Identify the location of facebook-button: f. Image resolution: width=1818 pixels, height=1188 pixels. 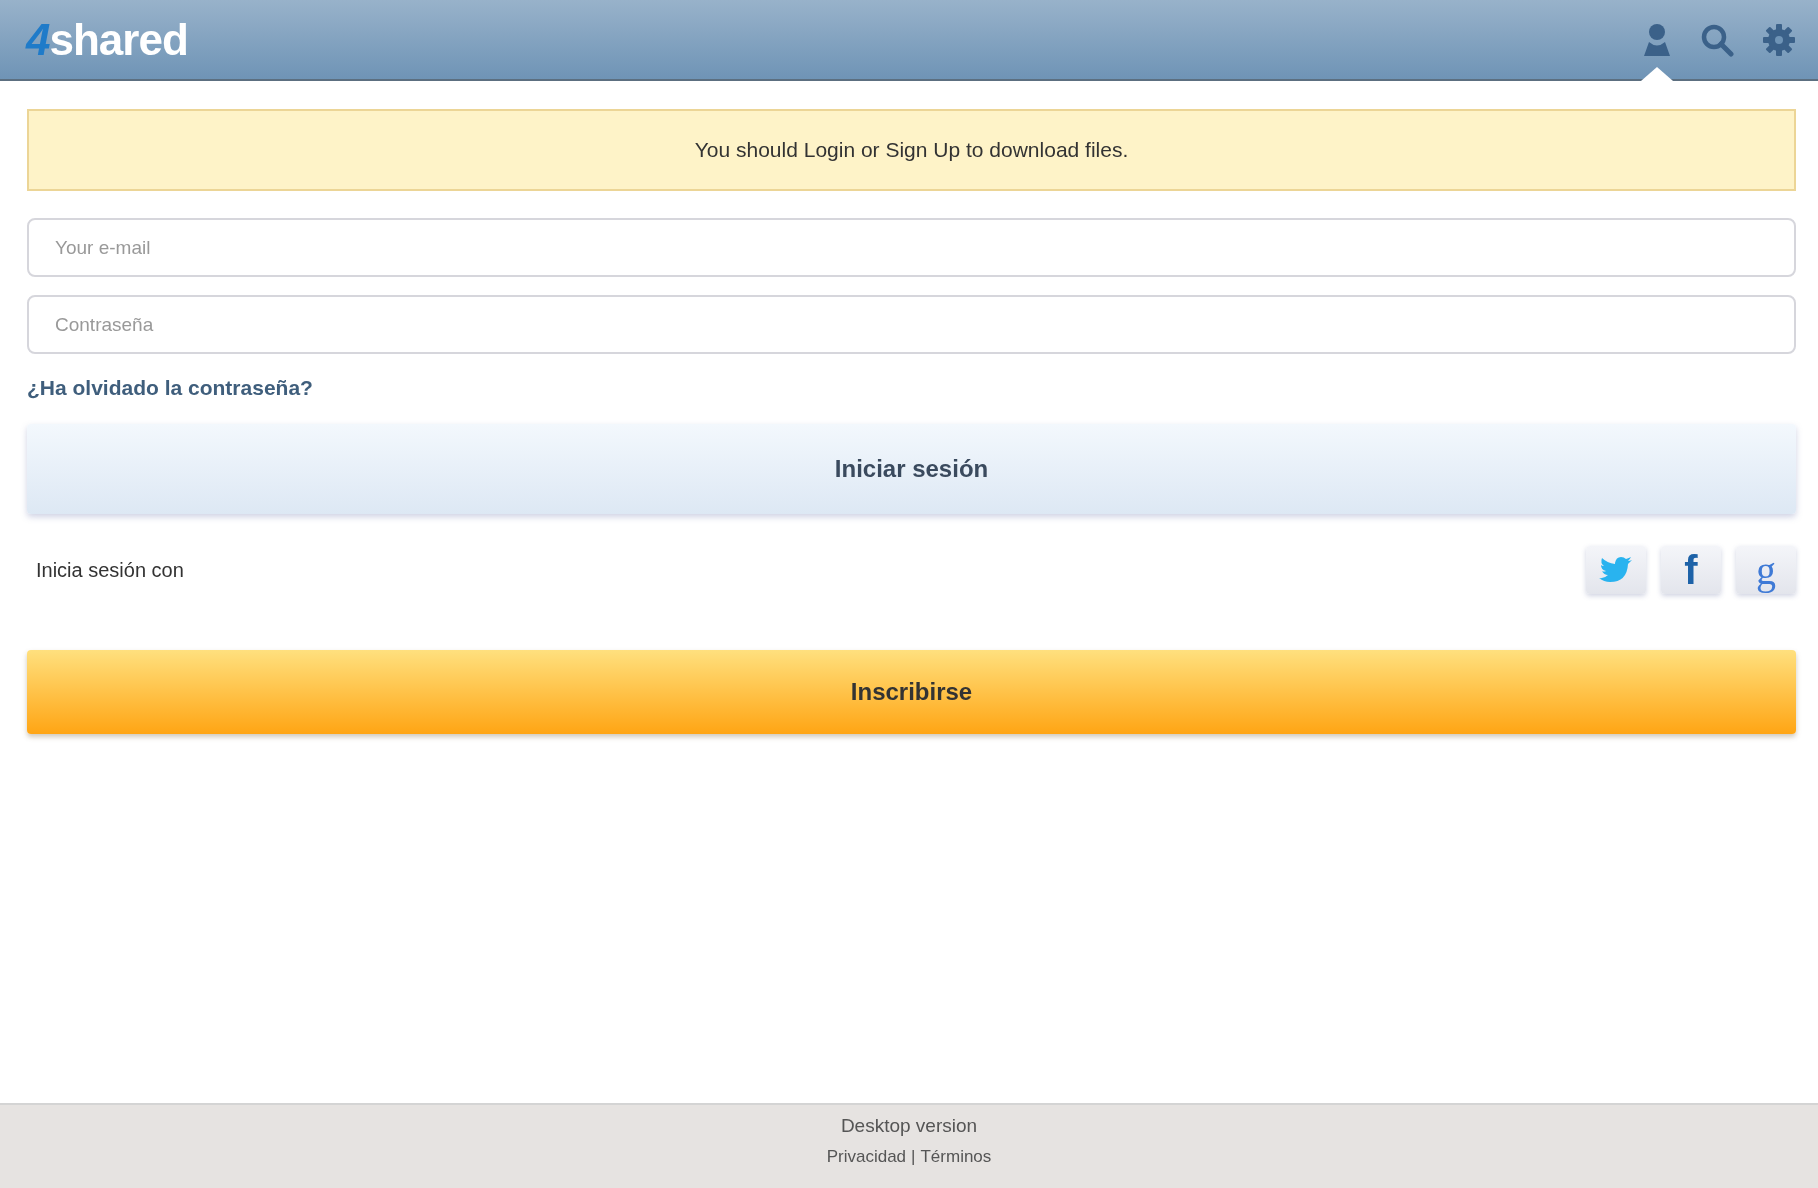
(1691, 570).